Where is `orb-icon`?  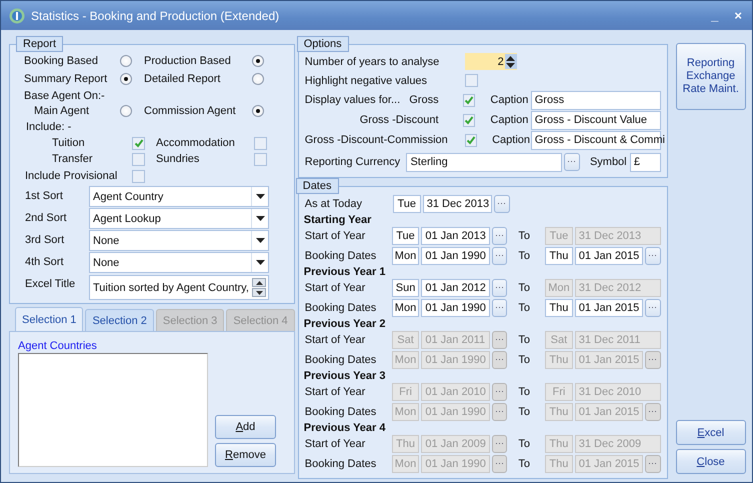
orb-icon is located at coordinates (17, 16).